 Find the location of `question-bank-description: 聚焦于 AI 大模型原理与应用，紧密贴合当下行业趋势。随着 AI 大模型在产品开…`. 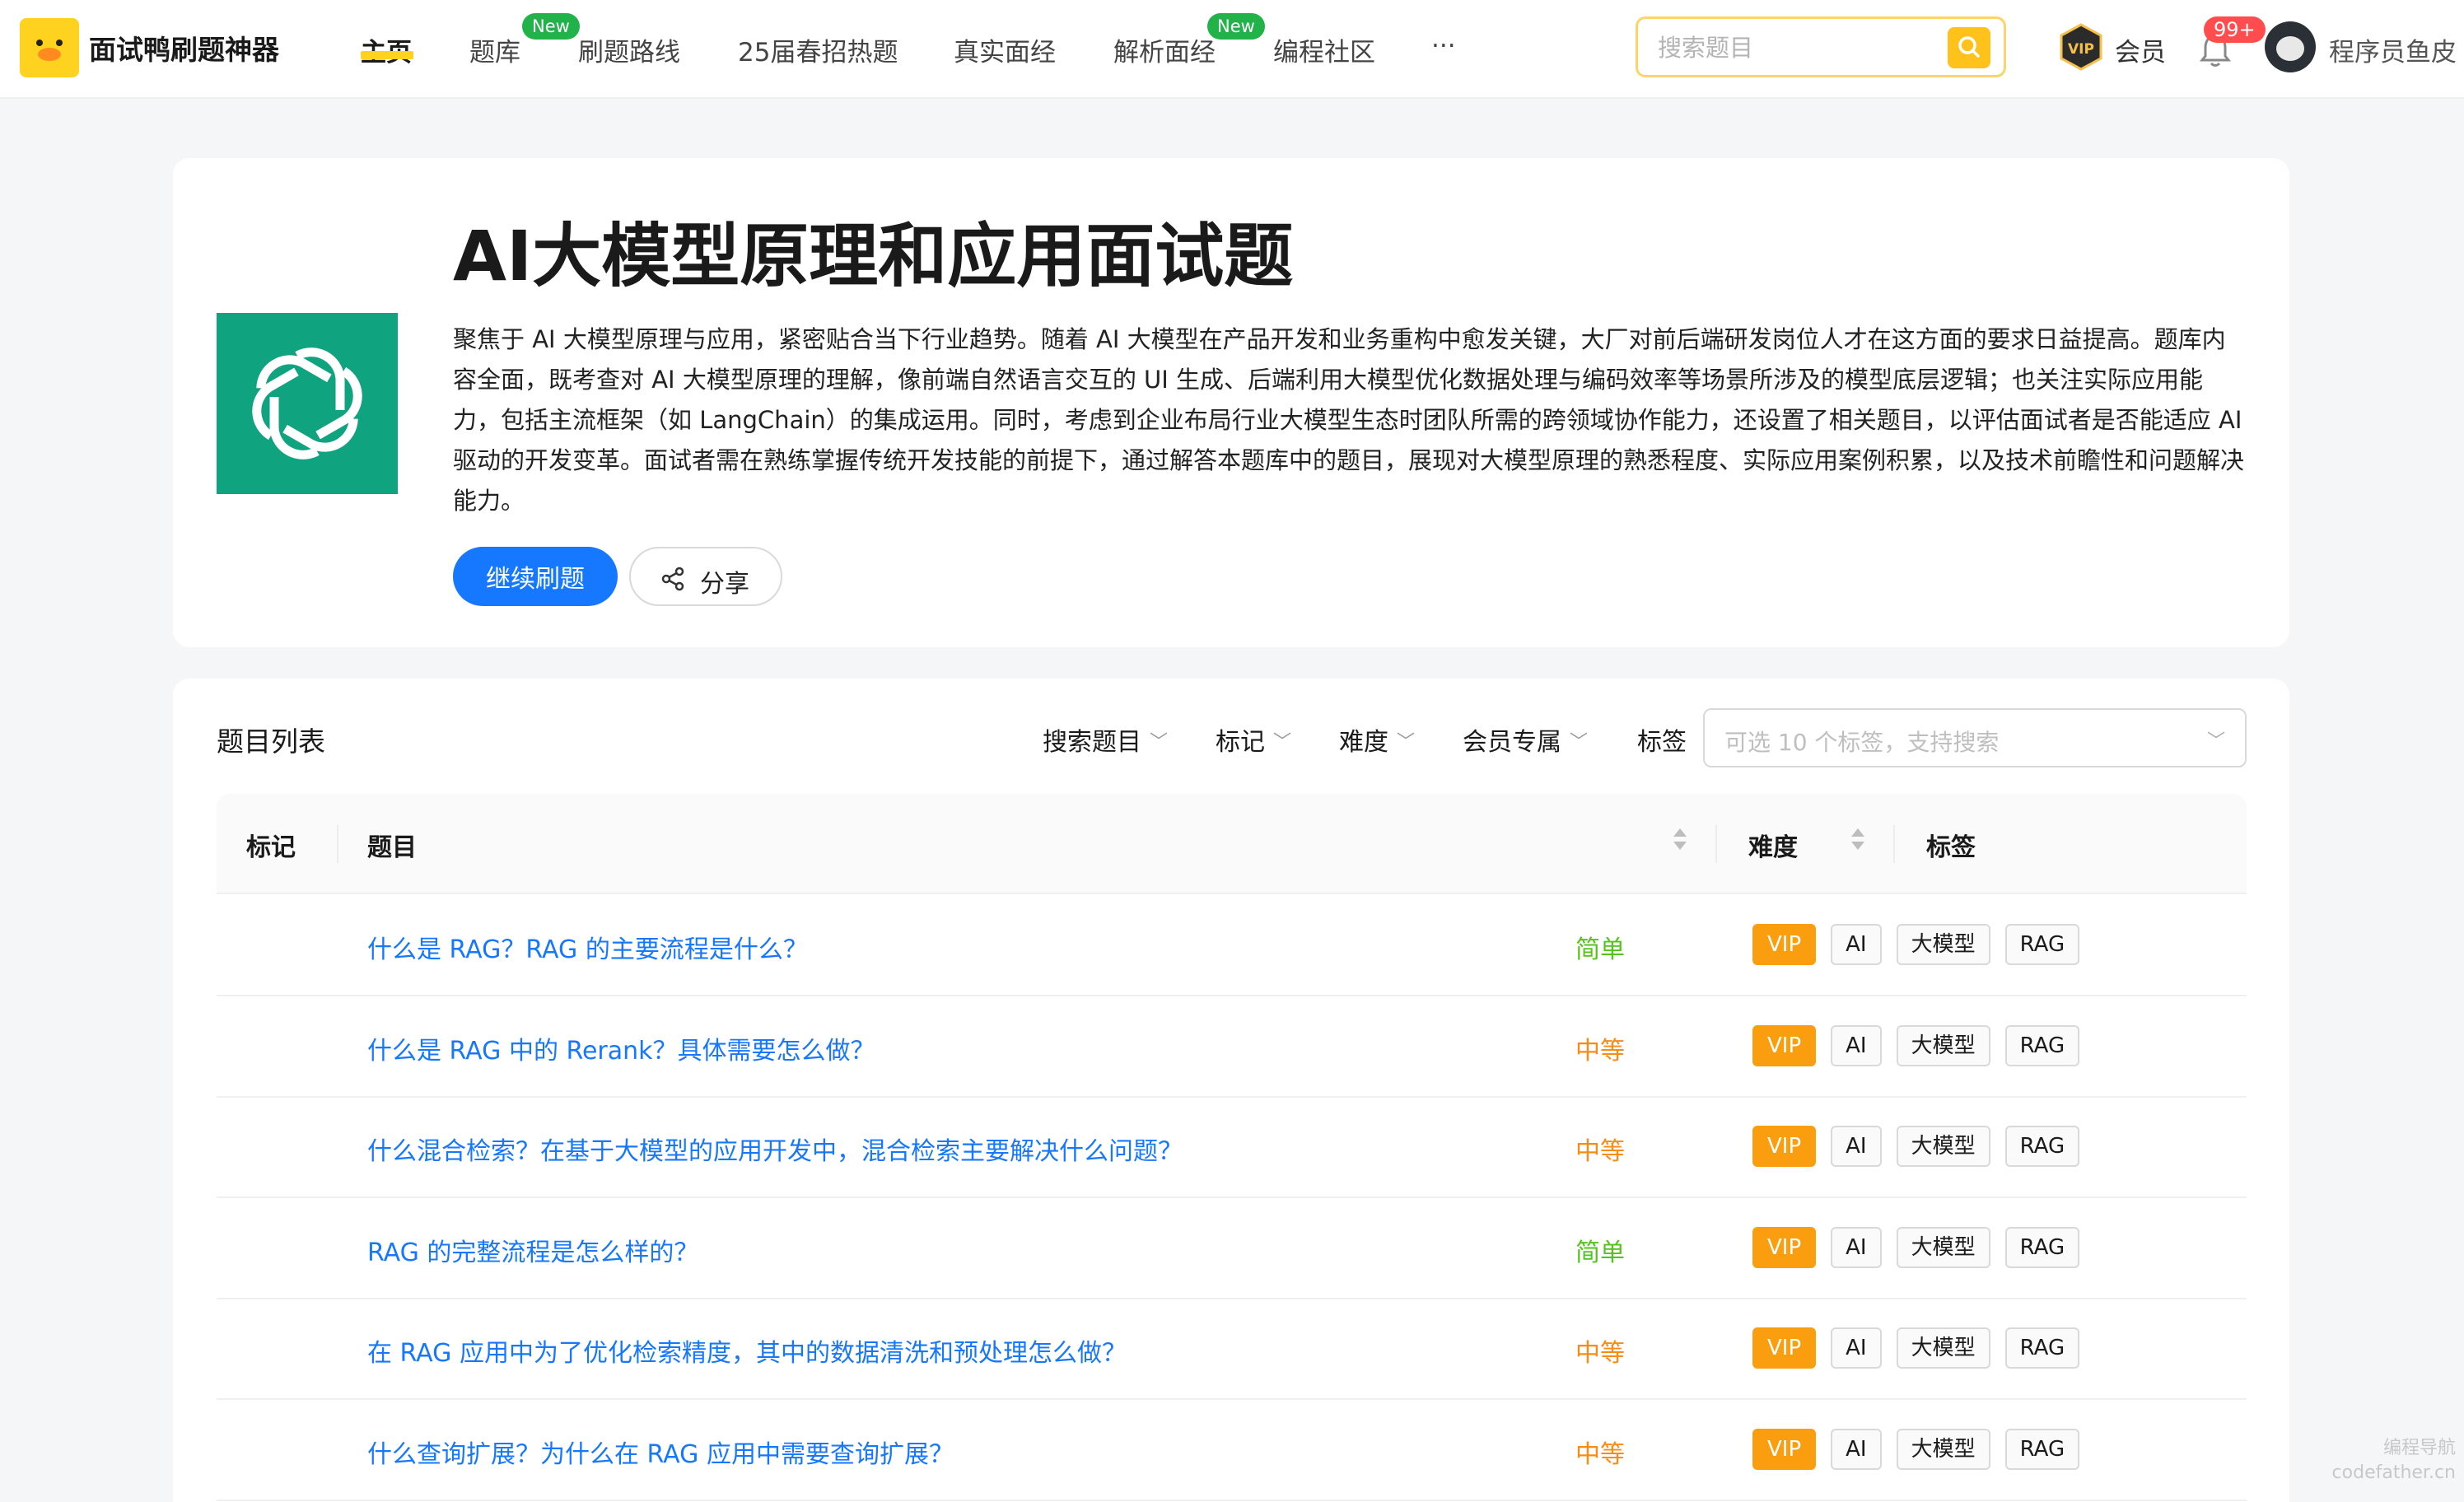

question-bank-description: 聚焦于 AI 大模型原理与应用，紧密贴合当下行业趋势。随着 AI 大模型在产品开… is located at coordinates (1349, 420).